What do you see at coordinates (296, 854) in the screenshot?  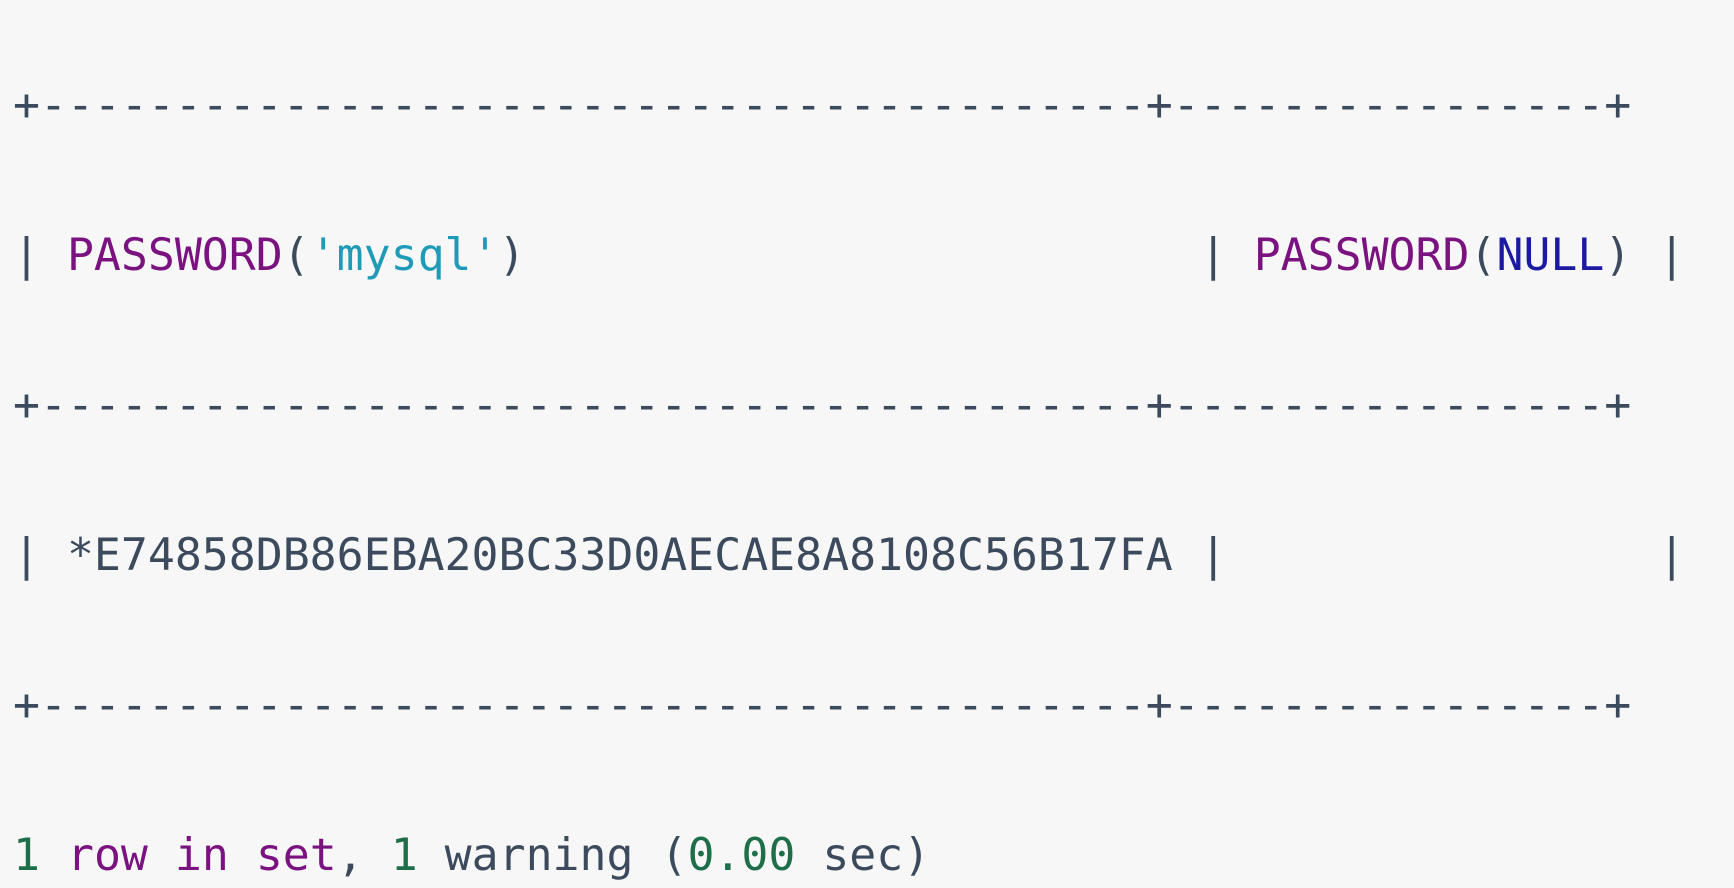 I see `summary-set-word: set` at bounding box center [296, 854].